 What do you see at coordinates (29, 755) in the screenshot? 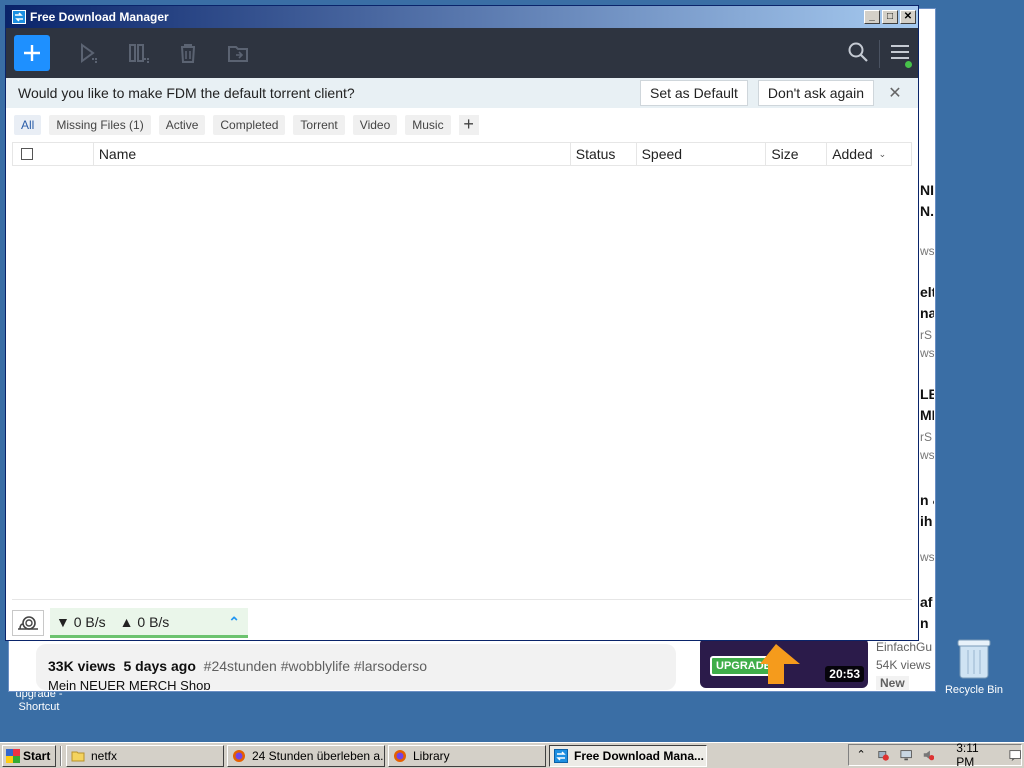
I see `start-button: Start` at bounding box center [29, 755].